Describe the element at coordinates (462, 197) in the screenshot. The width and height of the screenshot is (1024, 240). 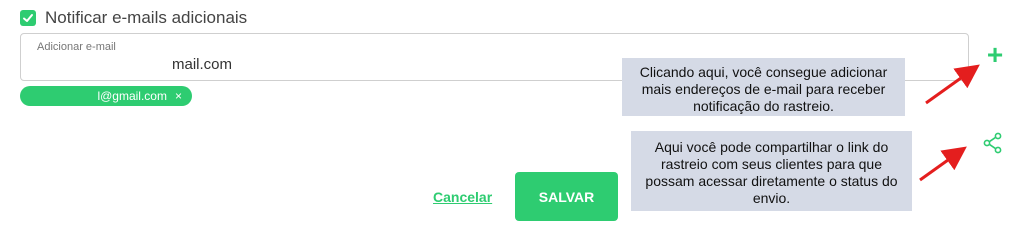
I see `cancel-button: Cancelar` at that location.